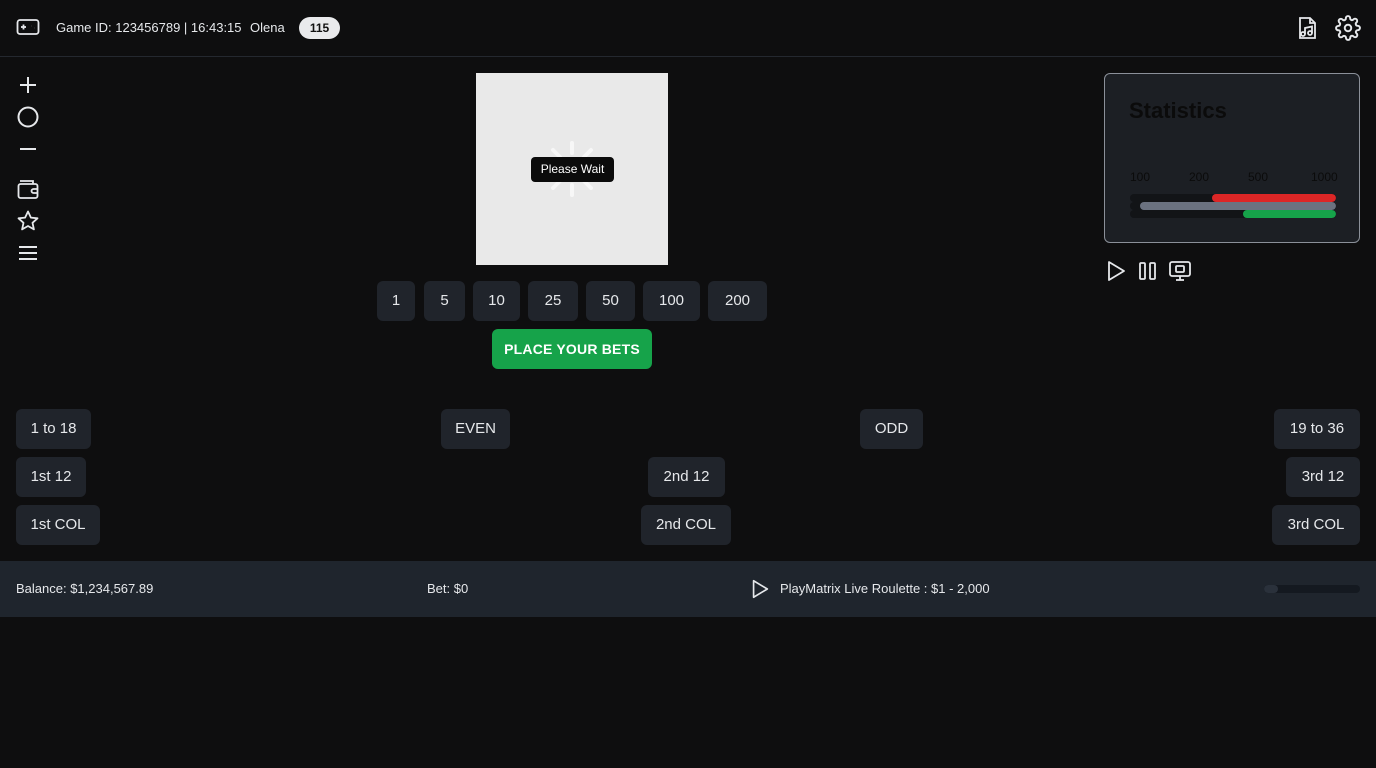  I want to click on video-stream: Please Wait, so click(572, 169).